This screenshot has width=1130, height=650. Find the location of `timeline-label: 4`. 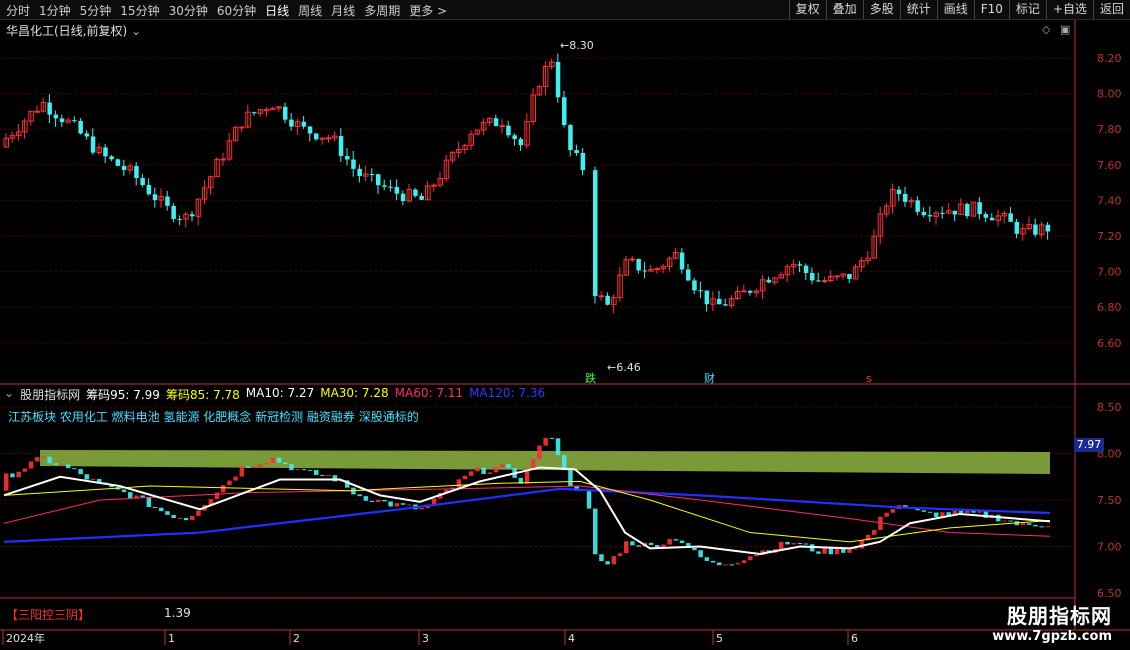

timeline-label: 4 is located at coordinates (571, 638).